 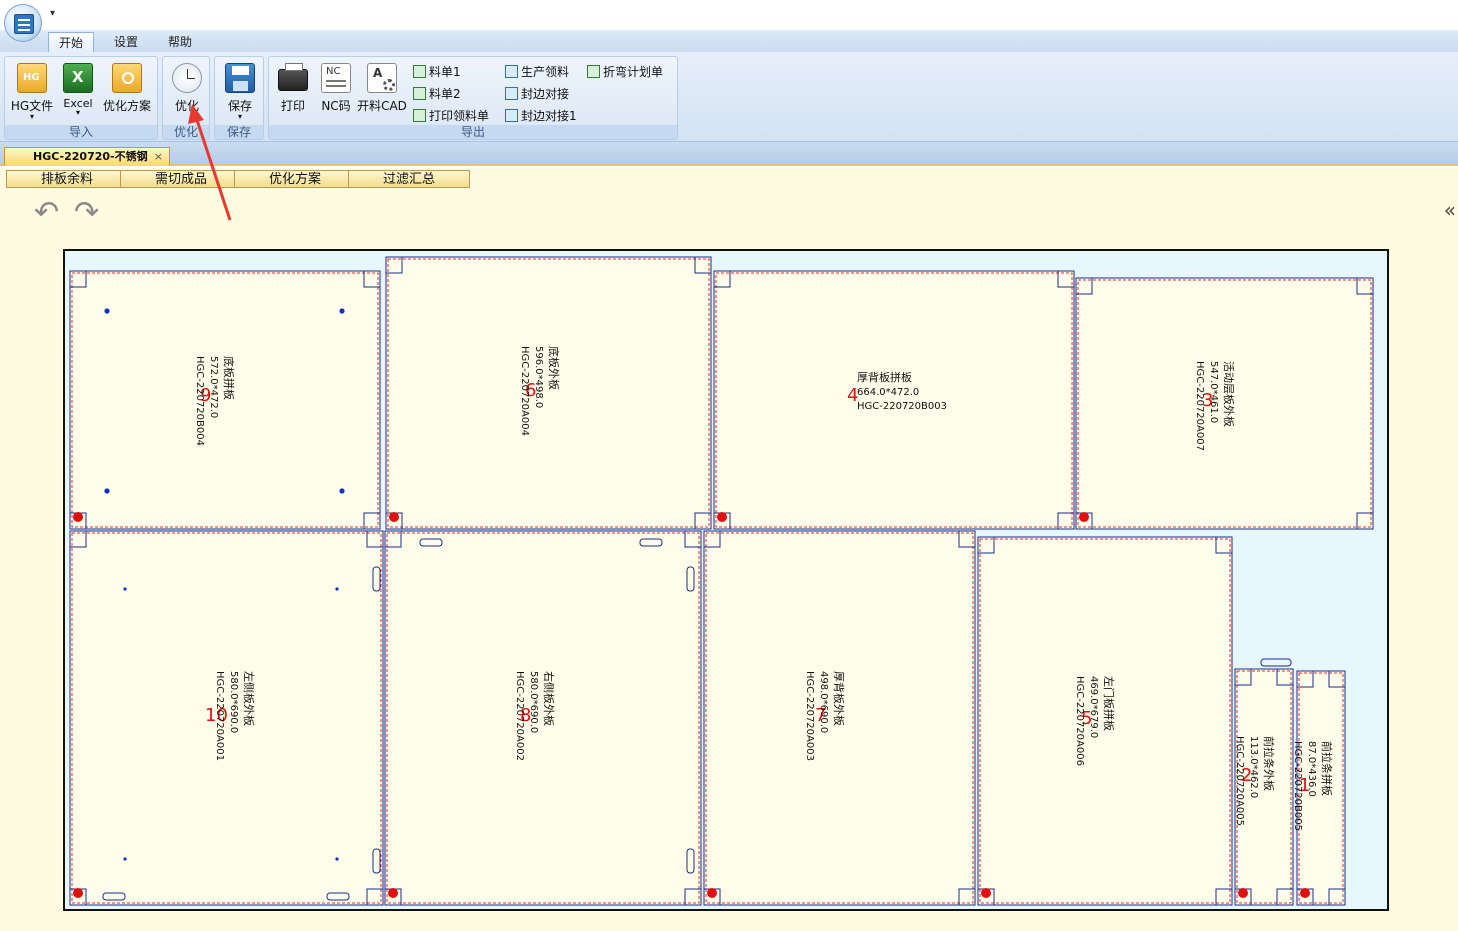 What do you see at coordinates (1253, 767) in the screenshot?
I see `part-size: 113.0*462.0` at bounding box center [1253, 767].